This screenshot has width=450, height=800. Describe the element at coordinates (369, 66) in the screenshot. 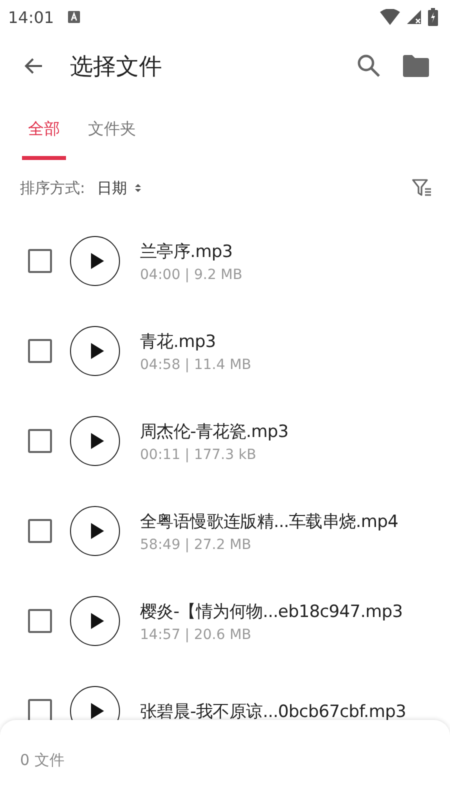

I see `search-icon` at that location.